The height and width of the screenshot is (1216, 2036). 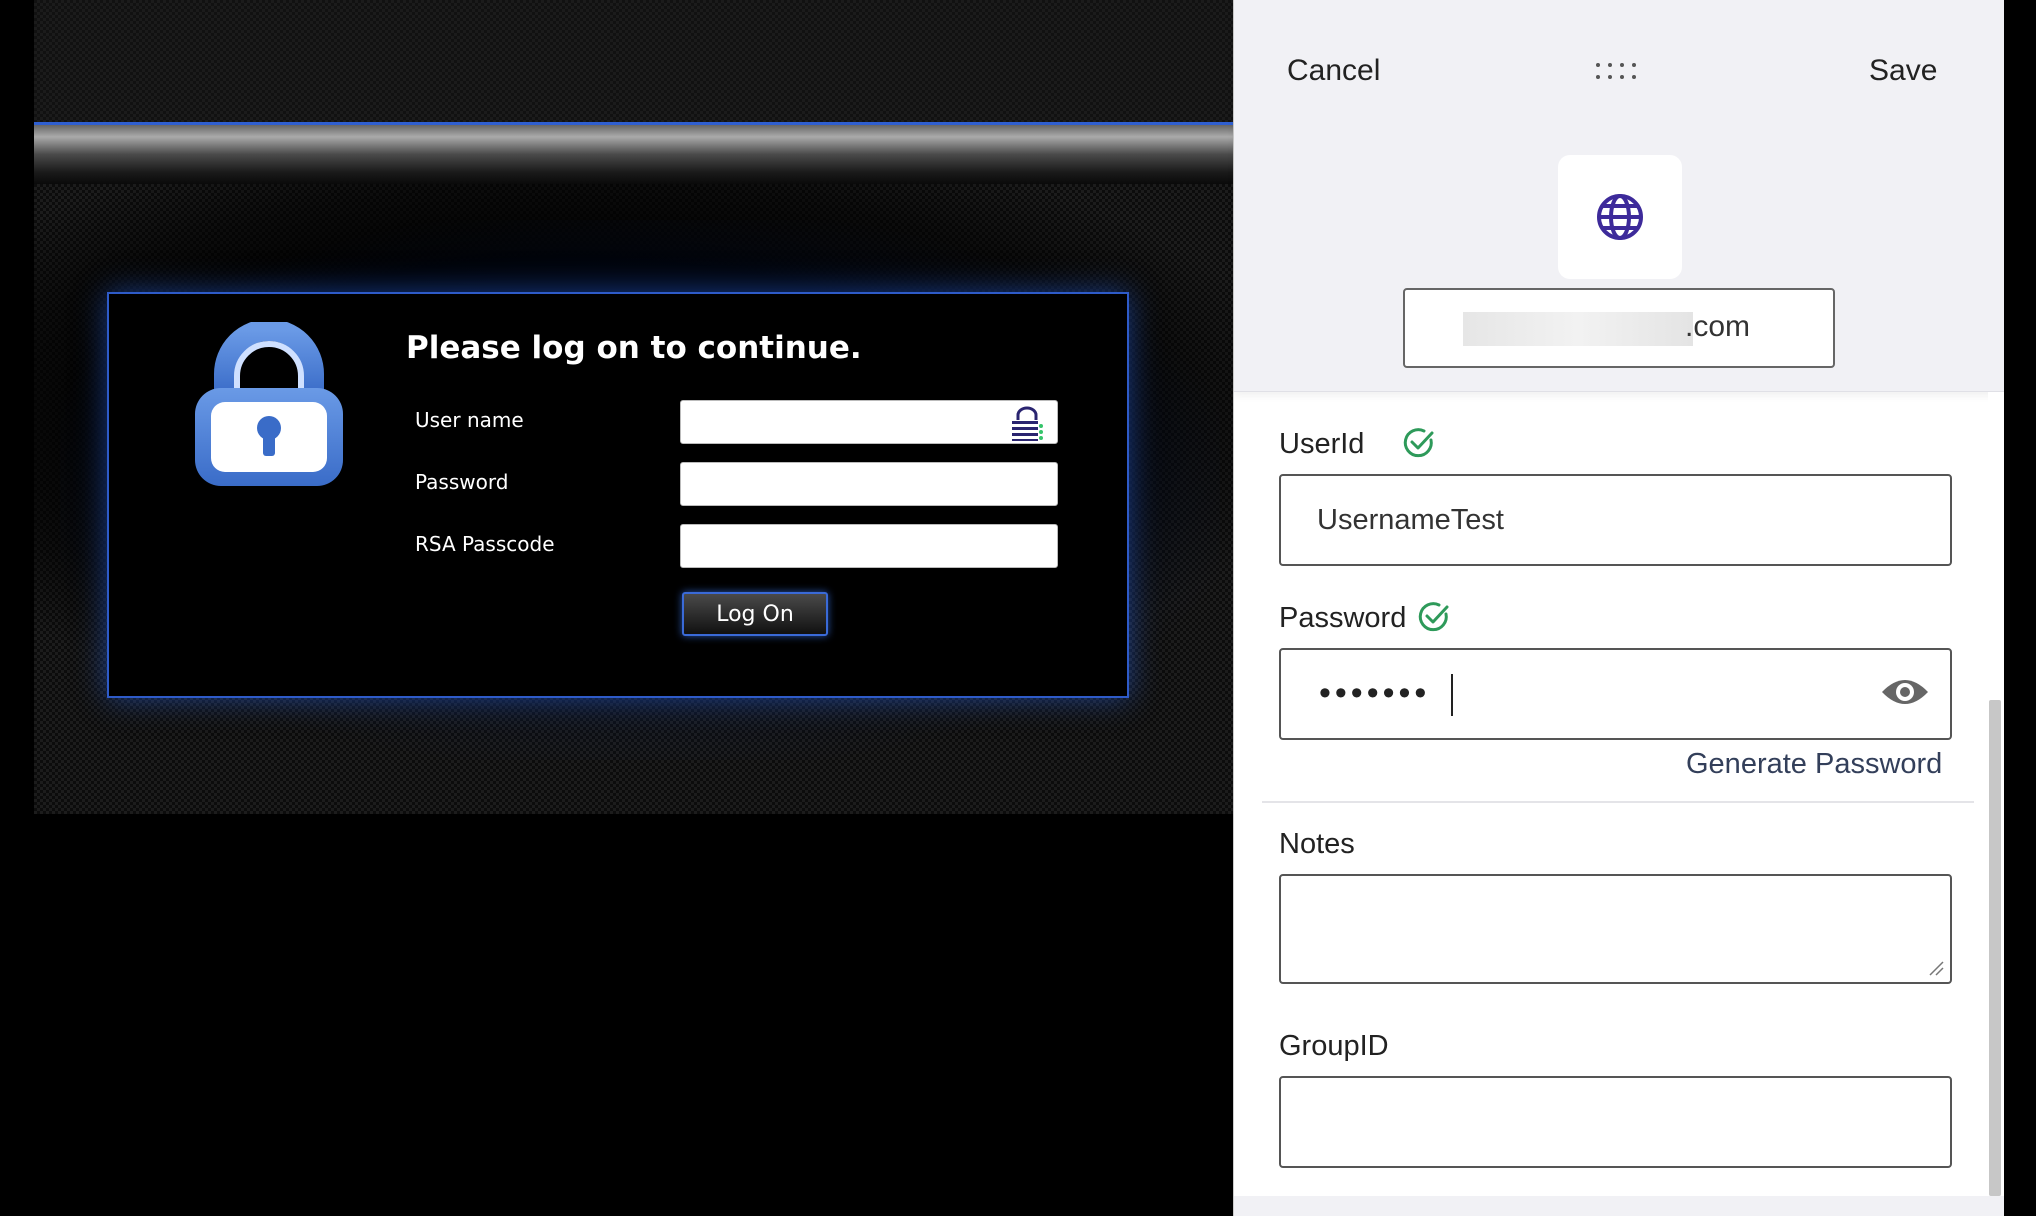 I want to click on password-check-circle-icon, so click(x=1433, y=617).